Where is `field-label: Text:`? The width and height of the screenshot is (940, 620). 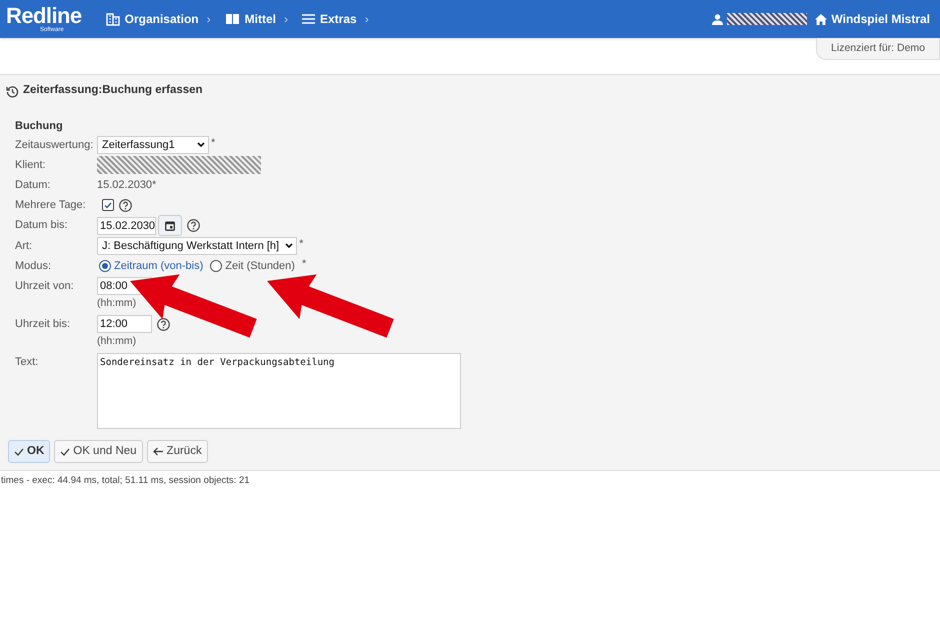
field-label: Text: is located at coordinates (27, 362).